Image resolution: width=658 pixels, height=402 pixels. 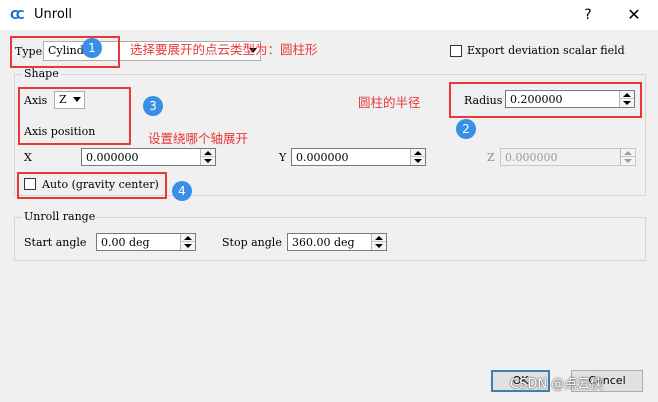 What do you see at coordinates (112, 157) in the screenshot?
I see `x-value: 0.000000` at bounding box center [112, 157].